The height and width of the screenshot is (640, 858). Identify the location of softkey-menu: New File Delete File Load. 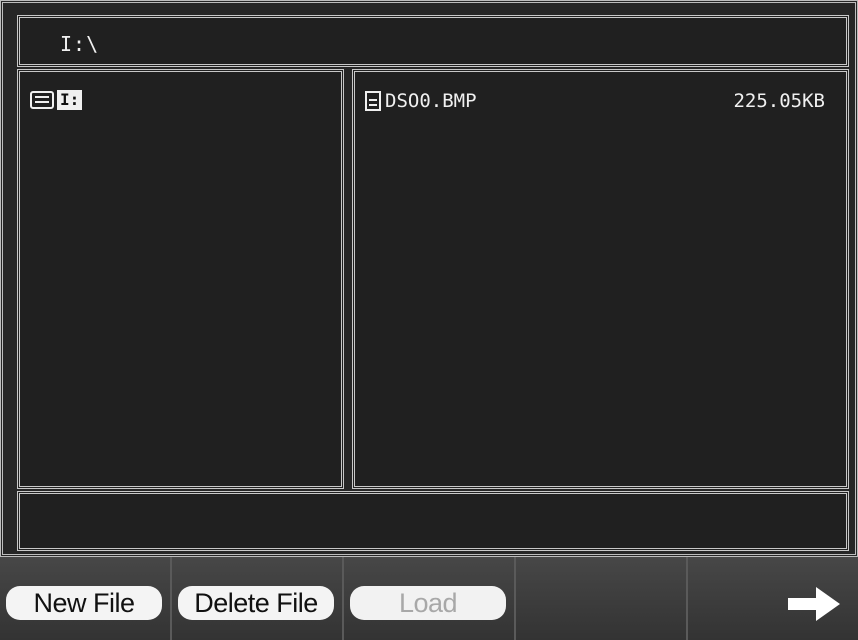
(429, 598).